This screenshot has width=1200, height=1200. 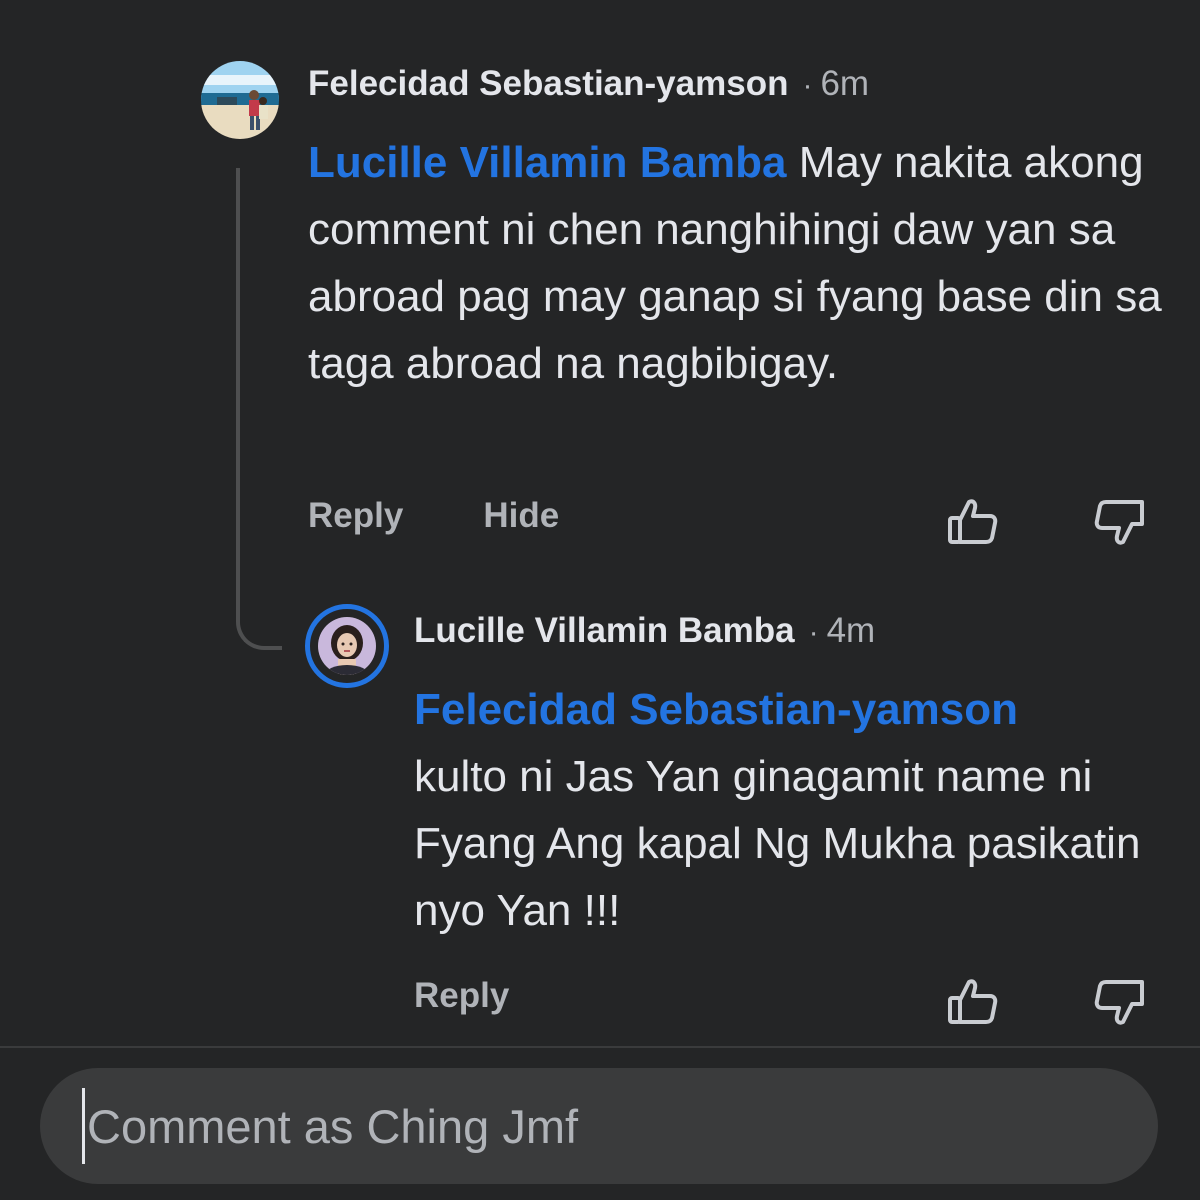 What do you see at coordinates (521, 516) in the screenshot?
I see `hide-button: Hide` at bounding box center [521, 516].